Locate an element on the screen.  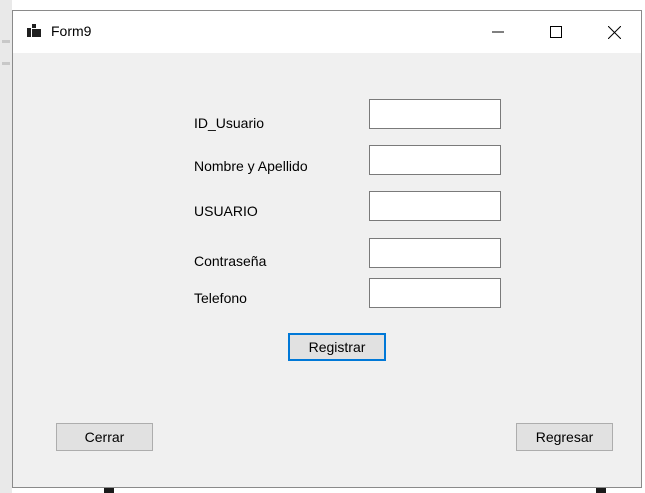
desktop-background is located at coordinates (6, 246).